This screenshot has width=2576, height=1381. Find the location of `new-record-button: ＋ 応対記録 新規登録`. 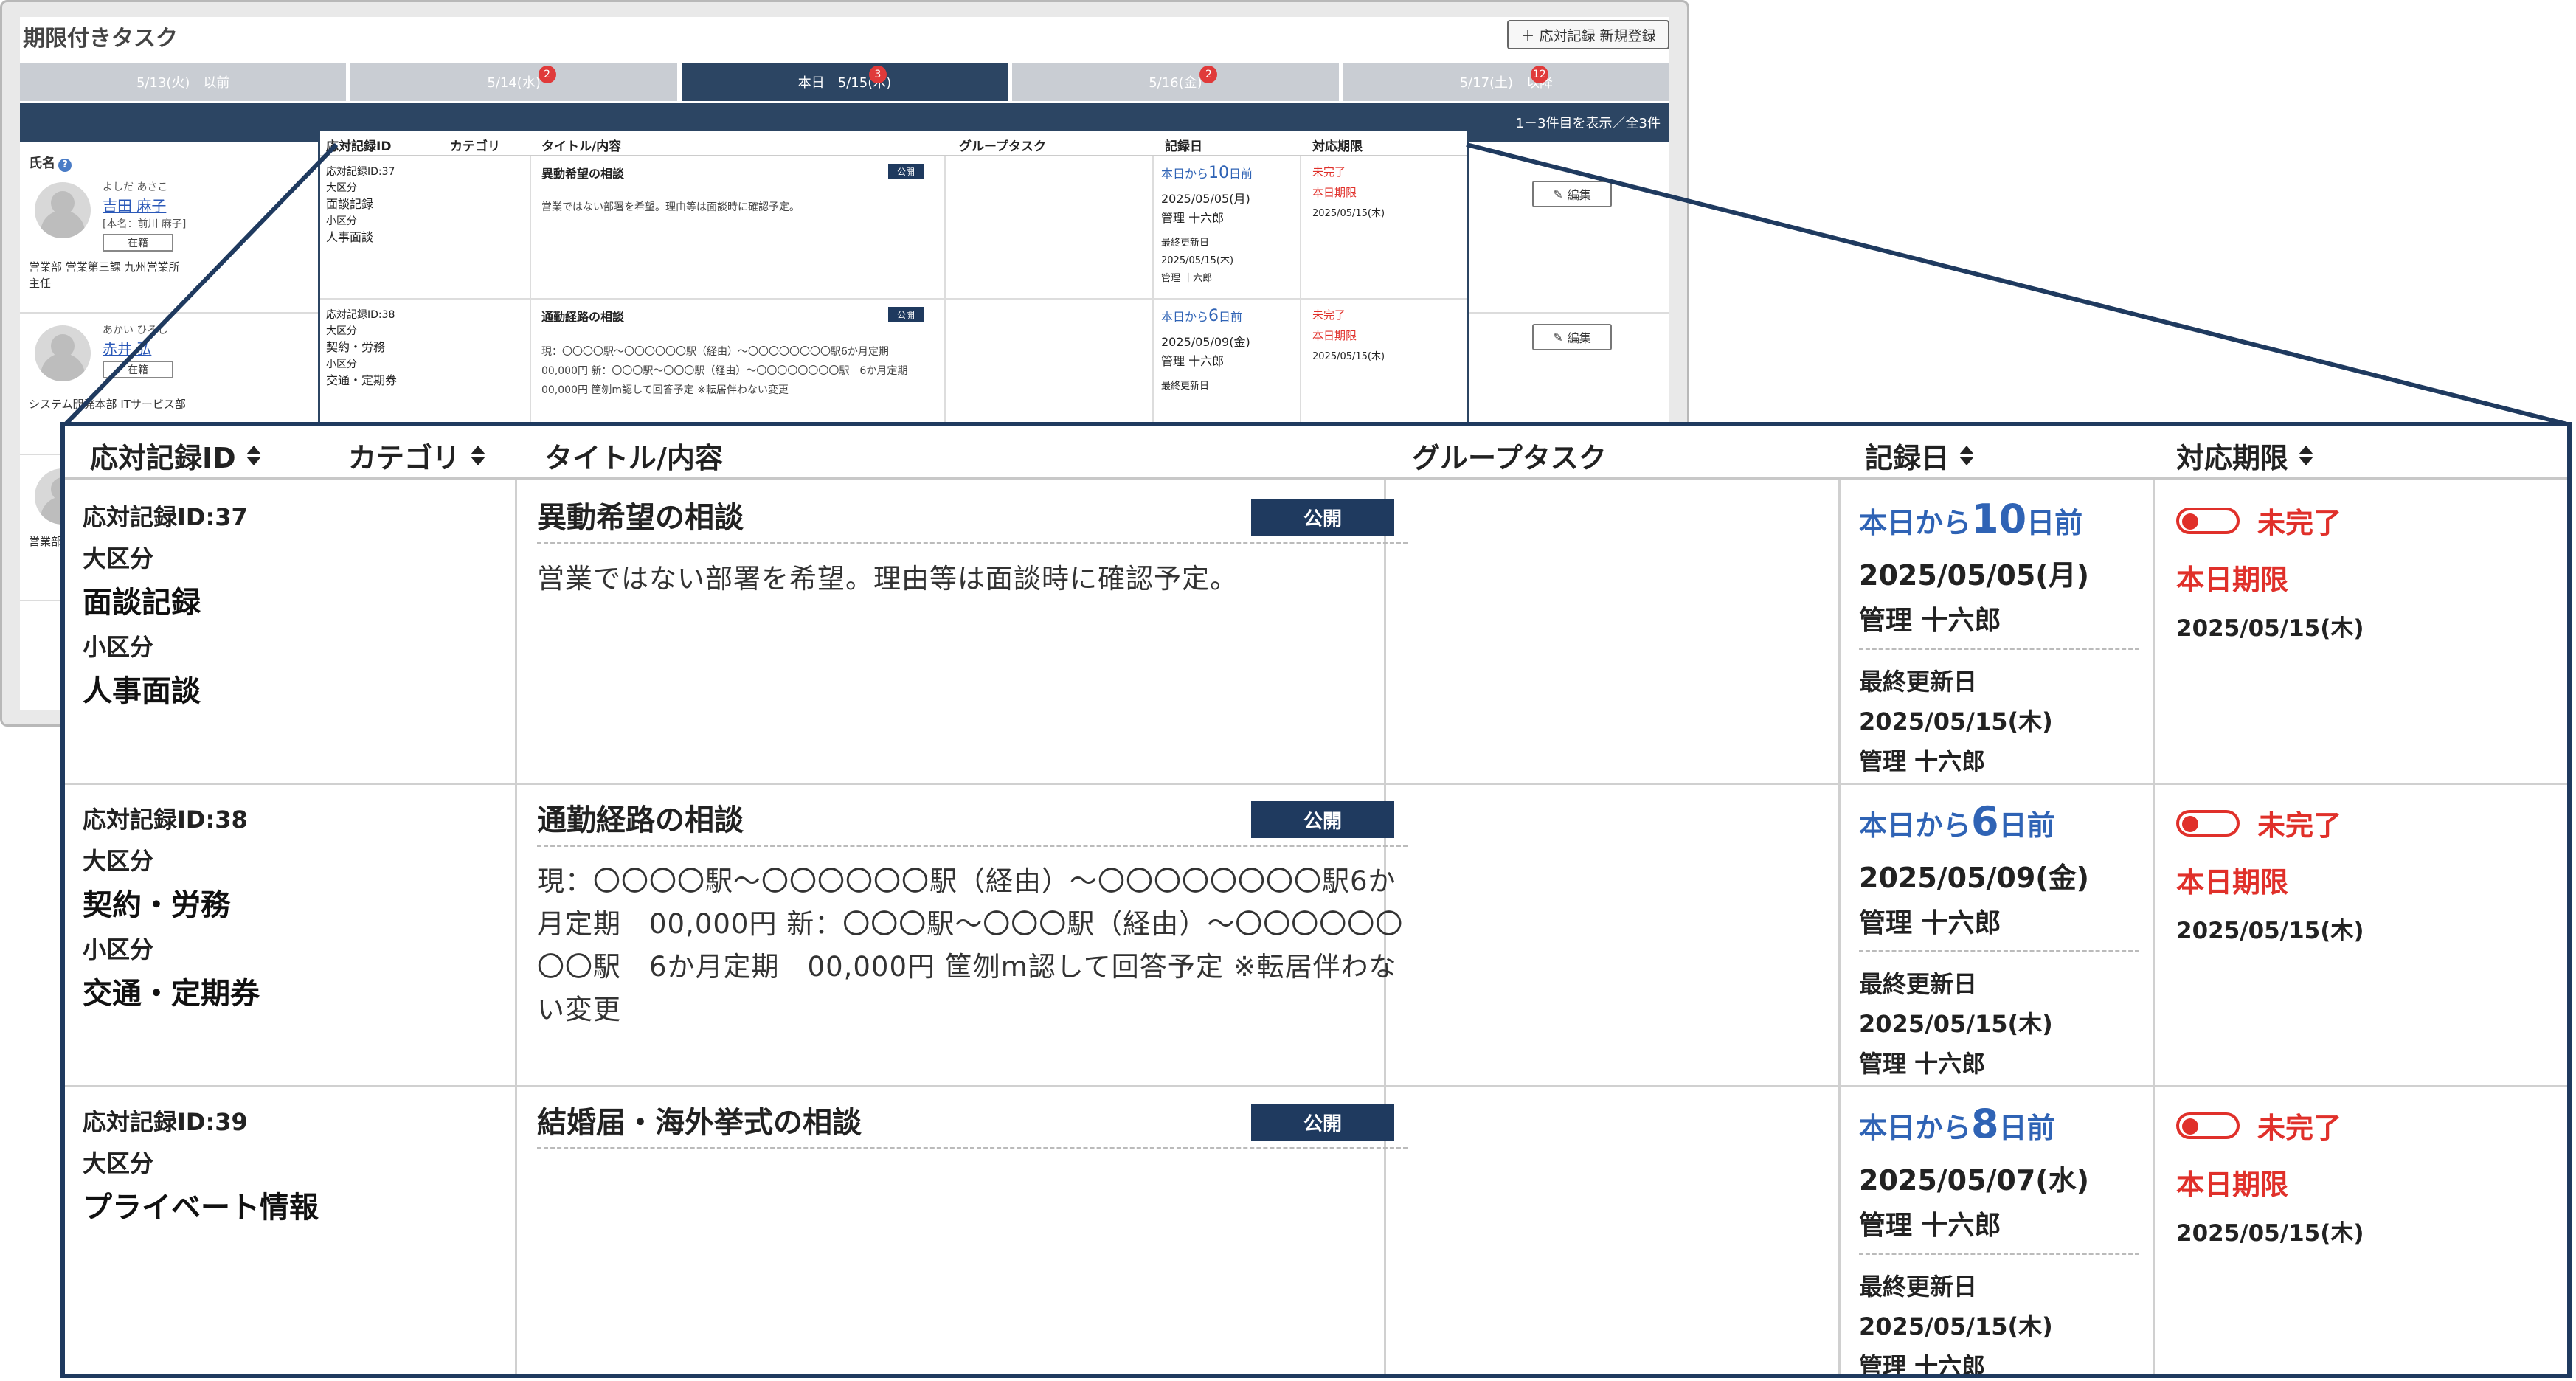

new-record-button: ＋ 応対記録 新規登録 is located at coordinates (1588, 34).